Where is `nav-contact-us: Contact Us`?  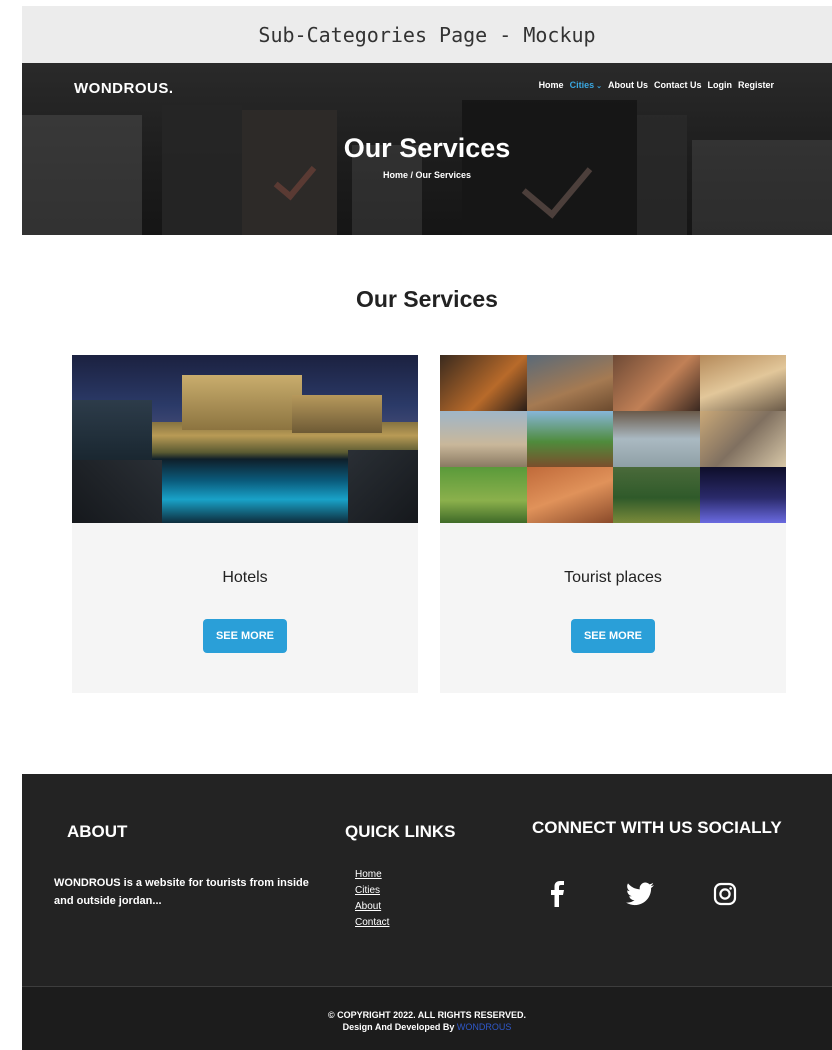
nav-contact-us: Contact Us is located at coordinates (678, 85).